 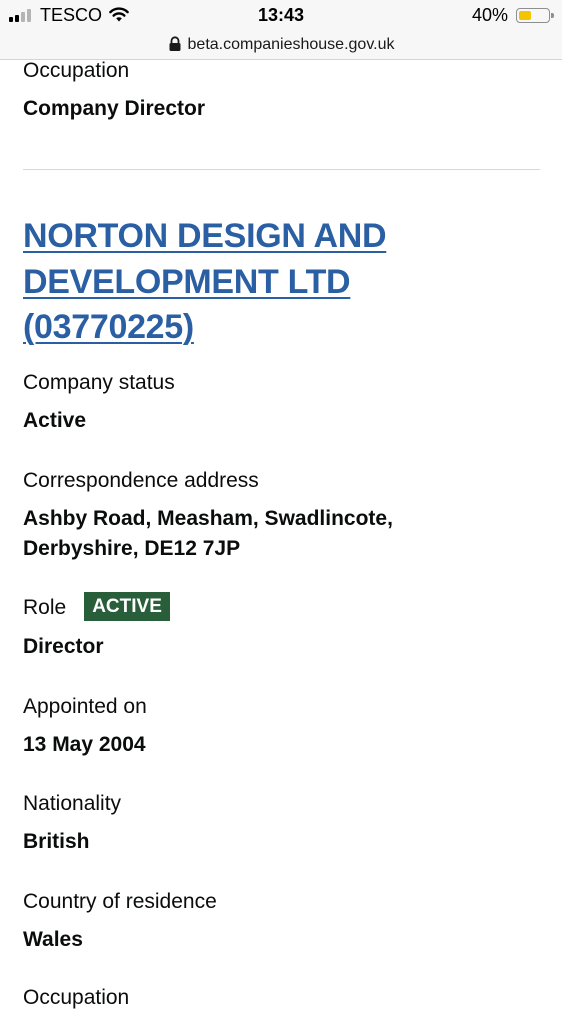 What do you see at coordinates (281, 15) in the screenshot?
I see `status-bar: TESCO 13:43 40%` at bounding box center [281, 15].